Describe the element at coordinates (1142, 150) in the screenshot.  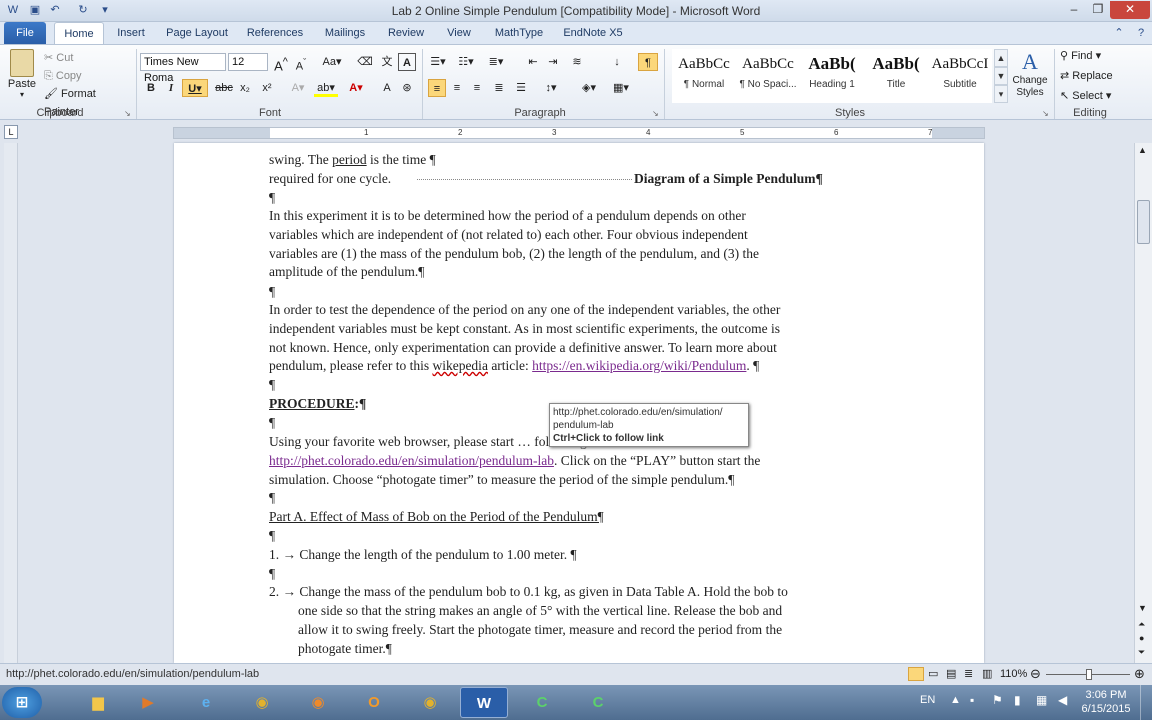
I see `scroll-up-icon: ▲` at that location.